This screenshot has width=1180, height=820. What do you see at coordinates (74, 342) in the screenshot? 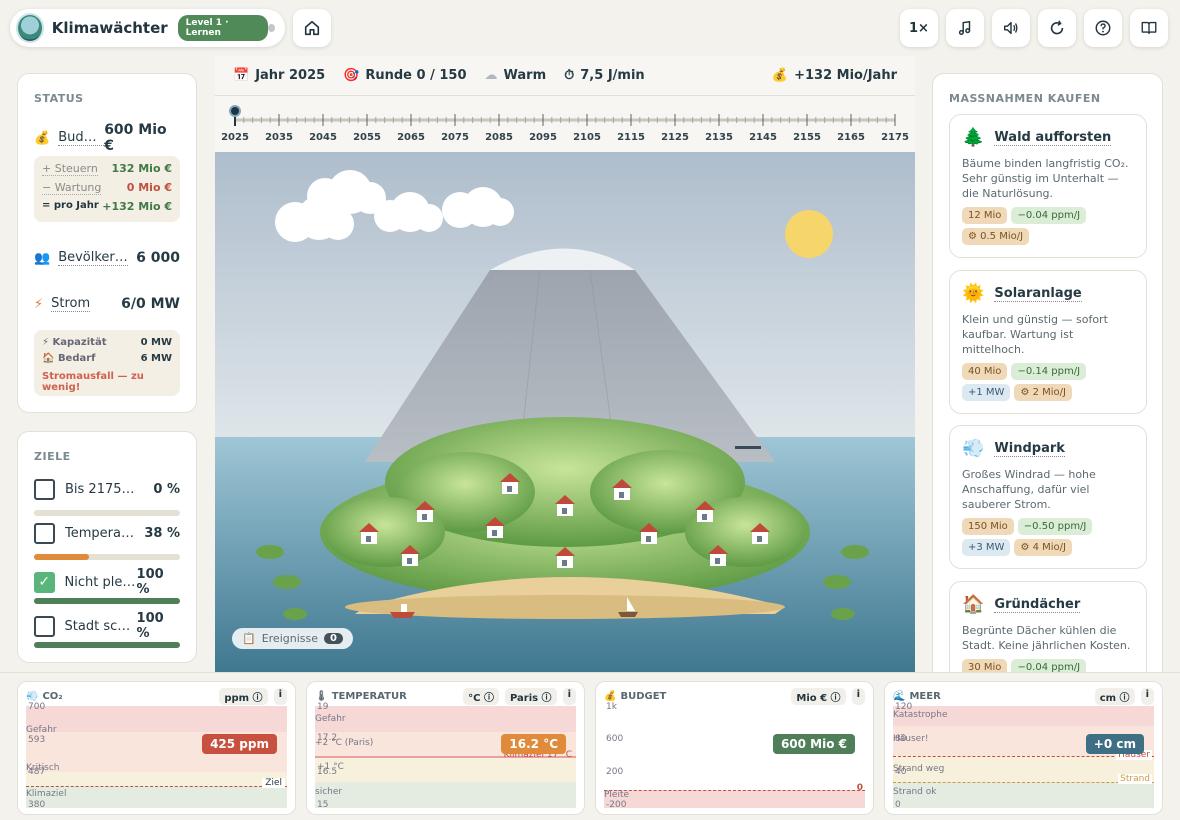
I see `capacity-label: ⚡ Kapazität` at bounding box center [74, 342].